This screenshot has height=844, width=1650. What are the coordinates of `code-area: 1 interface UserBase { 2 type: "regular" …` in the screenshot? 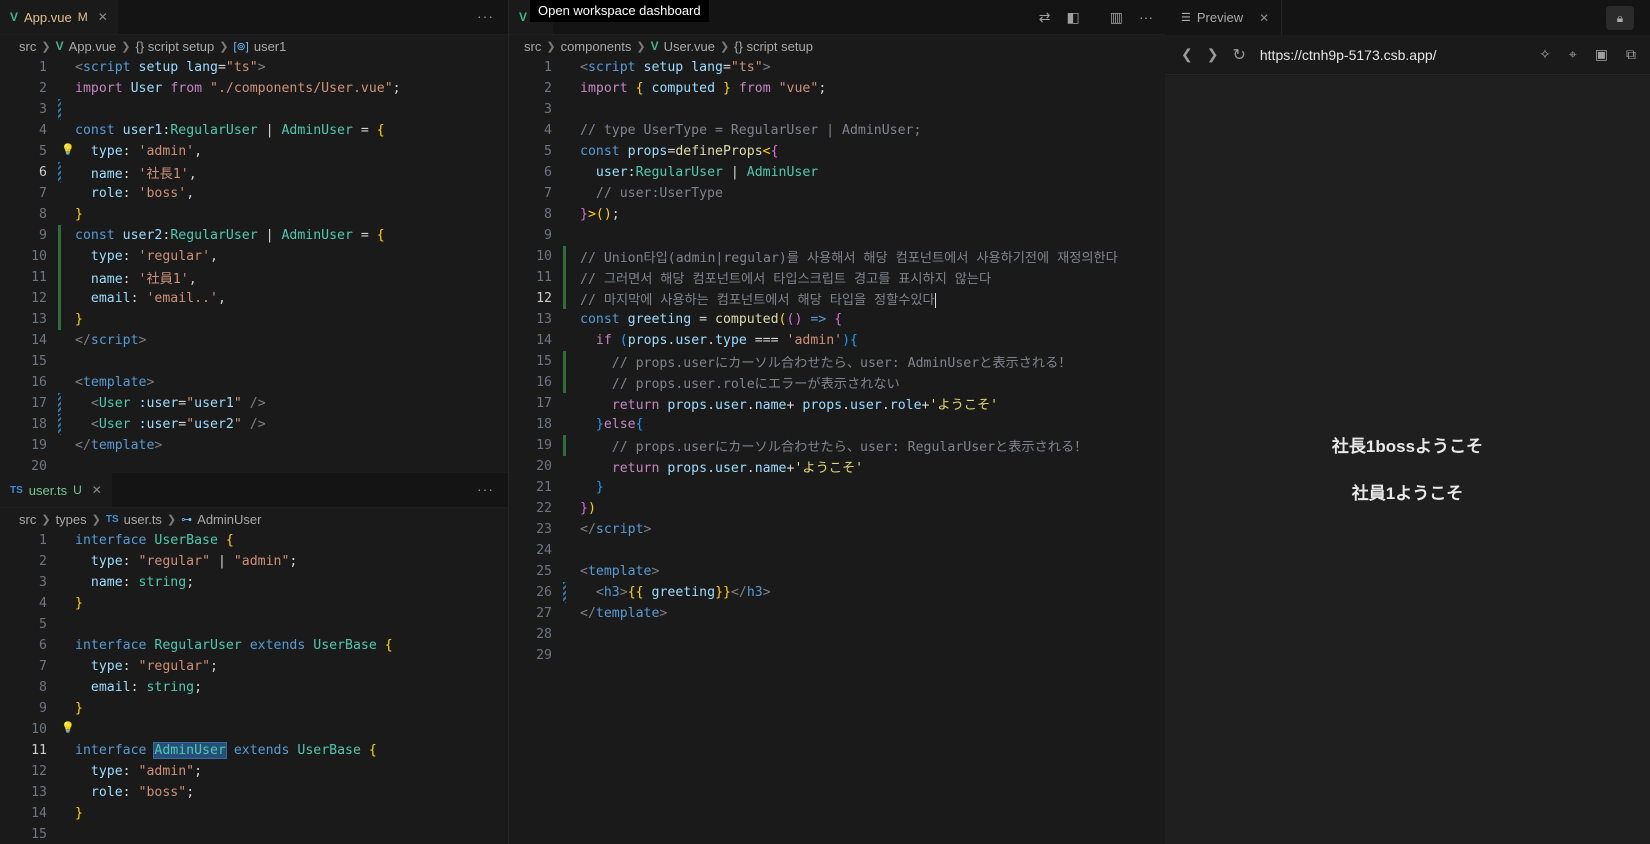 It's located at (254, 687).